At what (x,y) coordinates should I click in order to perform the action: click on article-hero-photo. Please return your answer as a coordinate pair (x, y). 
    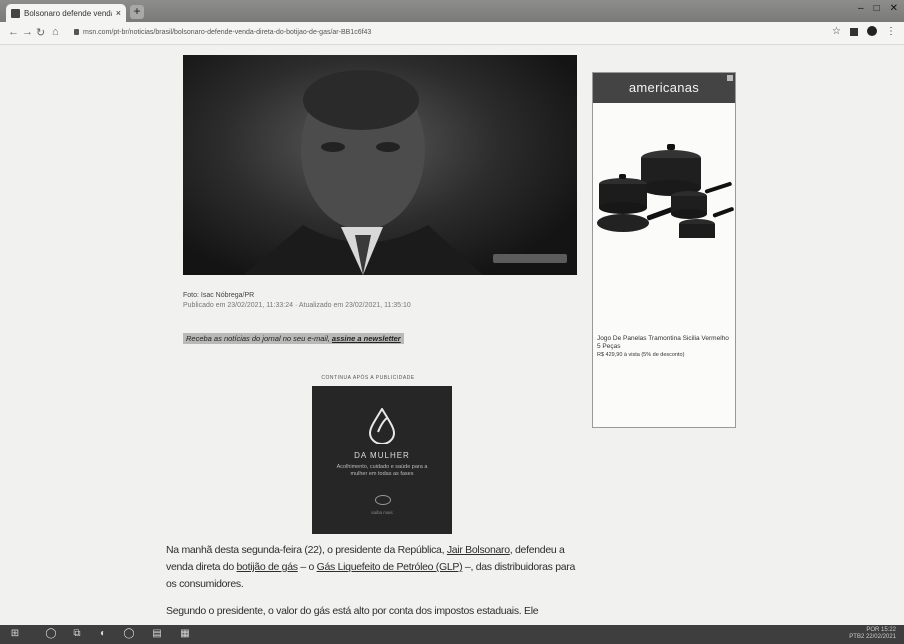
    Looking at the image, I should click on (380, 165).